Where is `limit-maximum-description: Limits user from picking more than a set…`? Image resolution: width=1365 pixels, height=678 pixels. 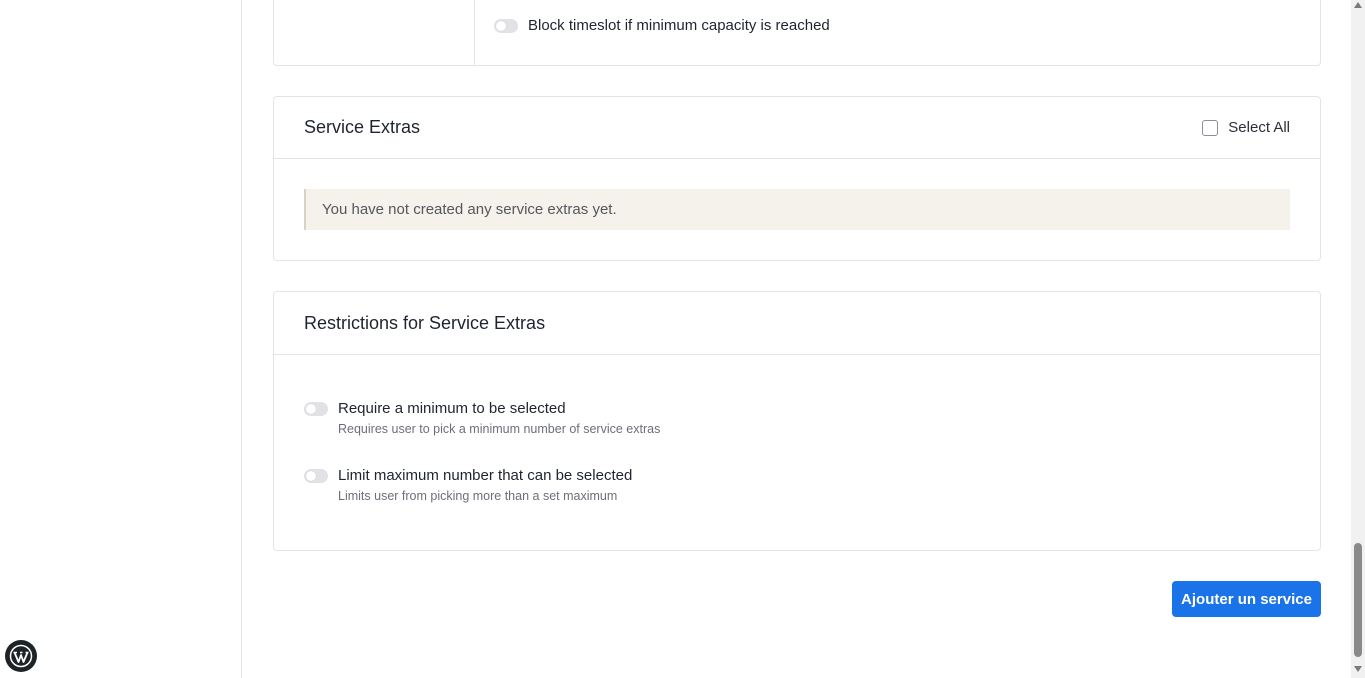
limit-maximum-description: Limits user from picking more than a set… is located at coordinates (478, 496).